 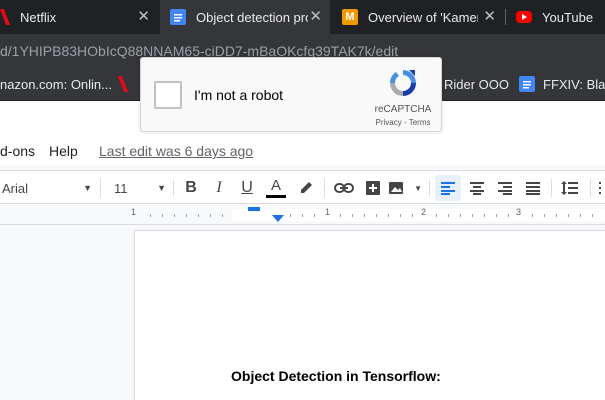 I want to click on recaptcha-logo-icon, so click(x=403, y=83).